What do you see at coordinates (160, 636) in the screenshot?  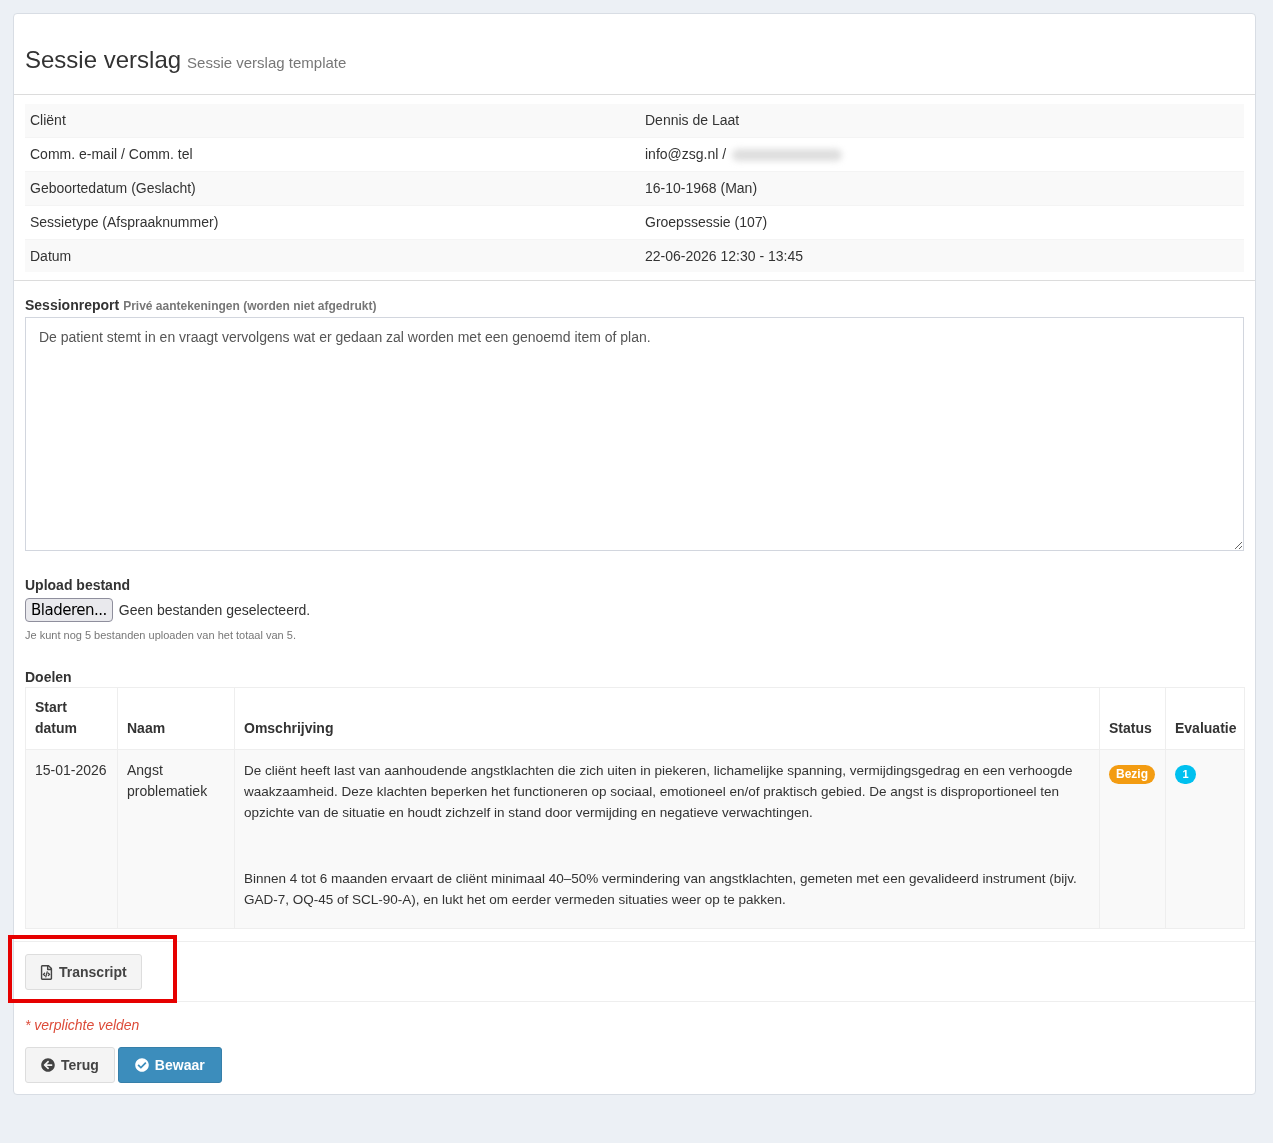 I see `help-text: Je kunt nog 5 bestanden uploaden van het totaal van 5.` at bounding box center [160, 636].